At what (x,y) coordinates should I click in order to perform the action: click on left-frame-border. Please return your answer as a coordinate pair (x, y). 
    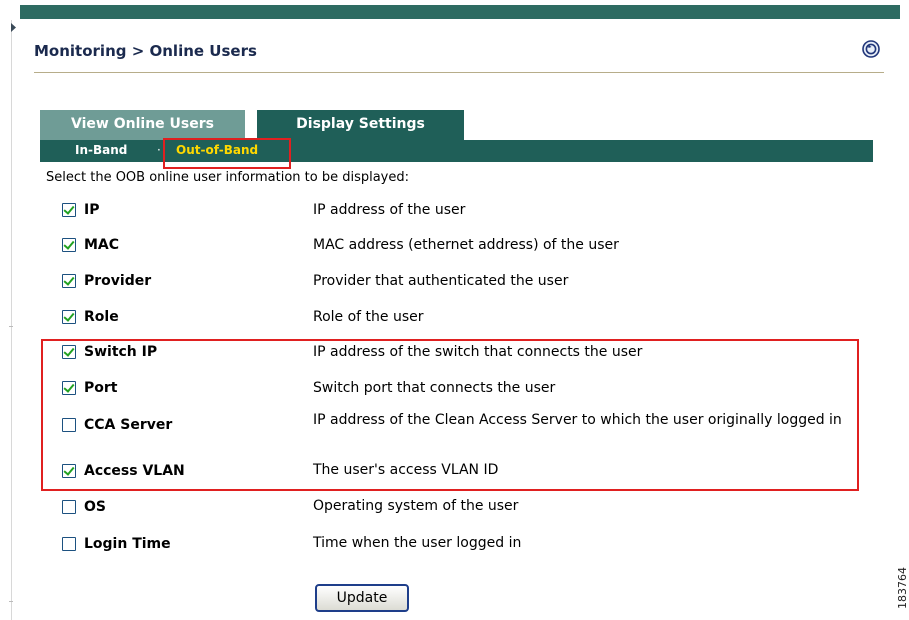
    Looking at the image, I should click on (11, 320).